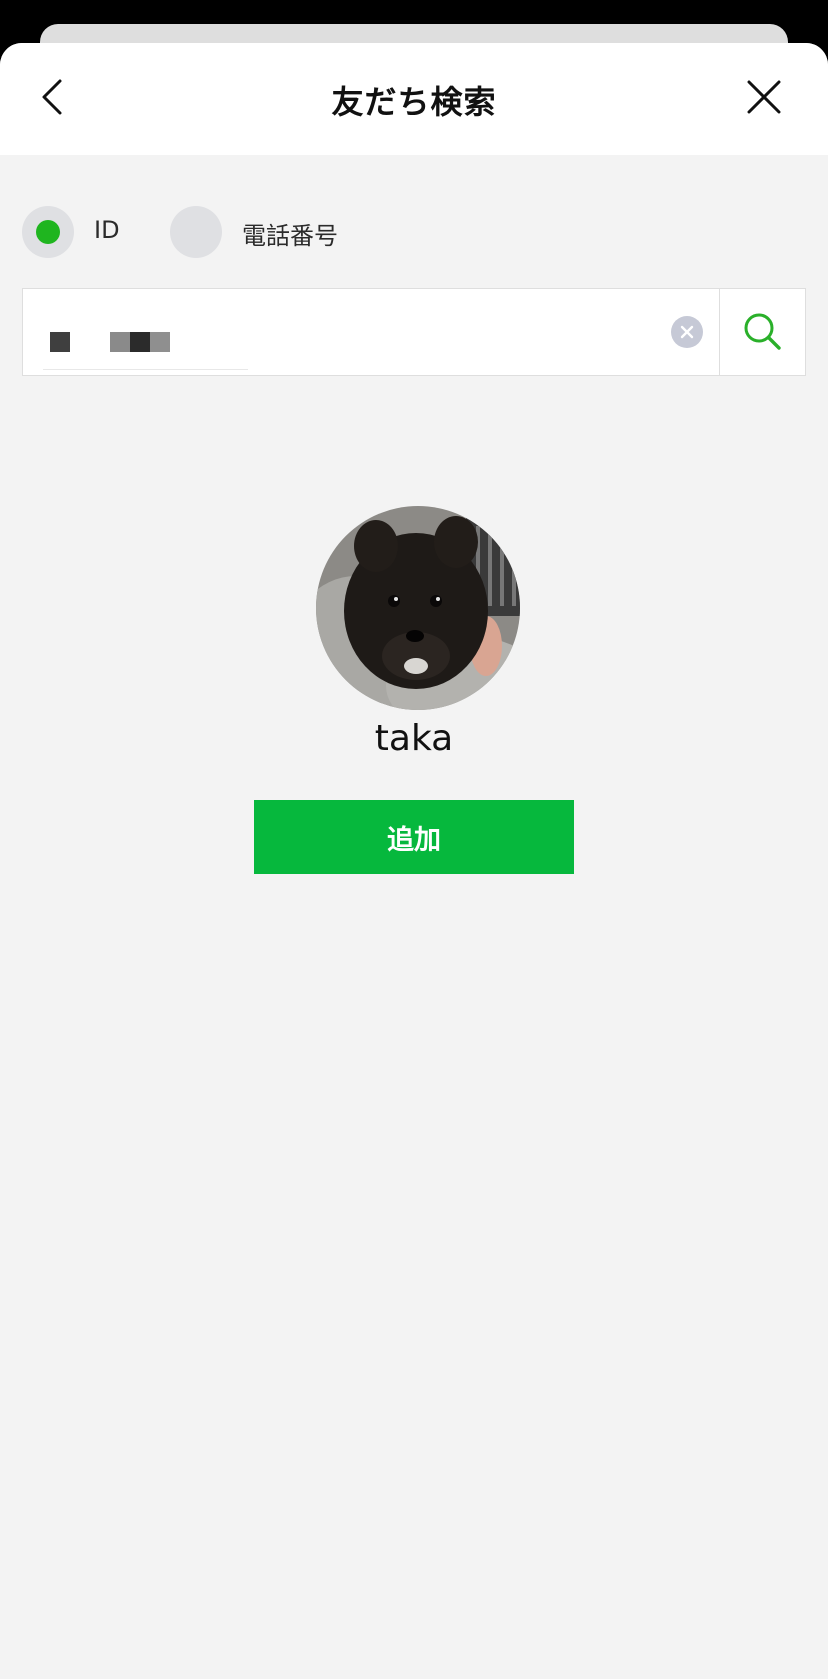  I want to click on input-underline, so click(145, 369).